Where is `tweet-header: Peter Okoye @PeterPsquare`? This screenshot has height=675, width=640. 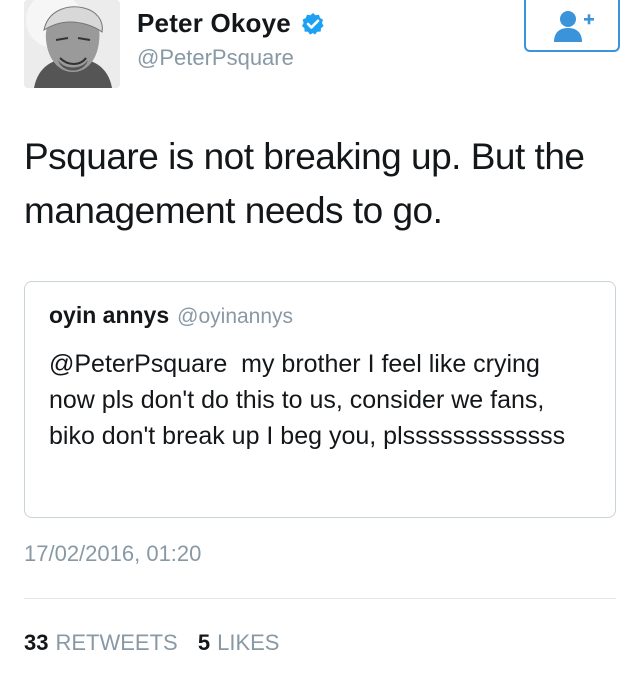 tweet-header: Peter Okoye @PeterPsquare is located at coordinates (322, 46).